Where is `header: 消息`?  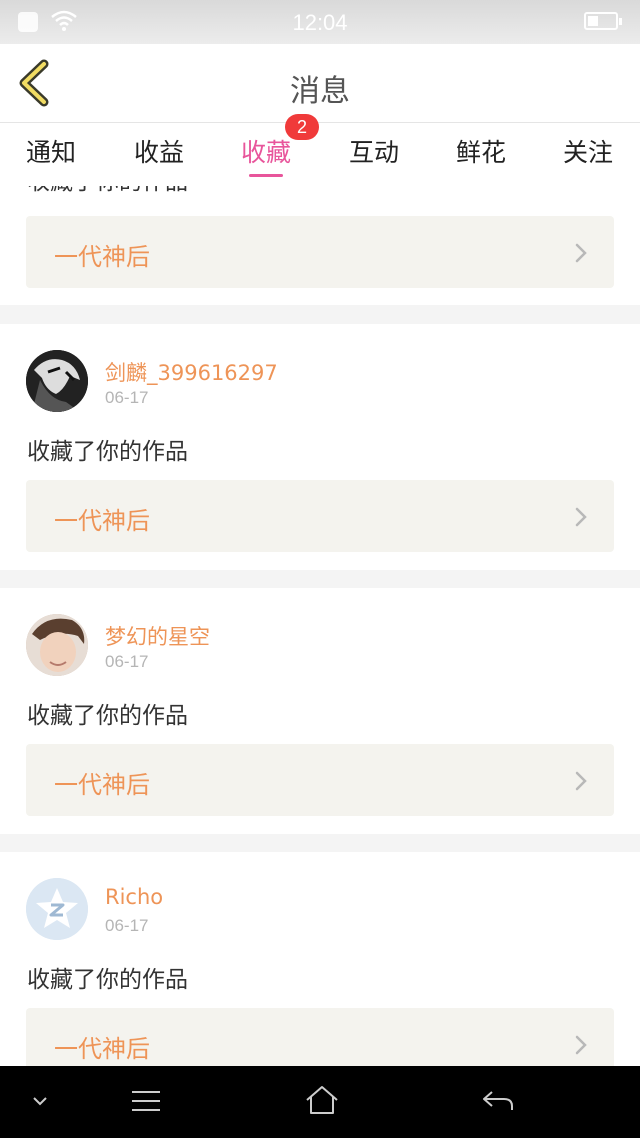
header: 消息 is located at coordinates (320, 83).